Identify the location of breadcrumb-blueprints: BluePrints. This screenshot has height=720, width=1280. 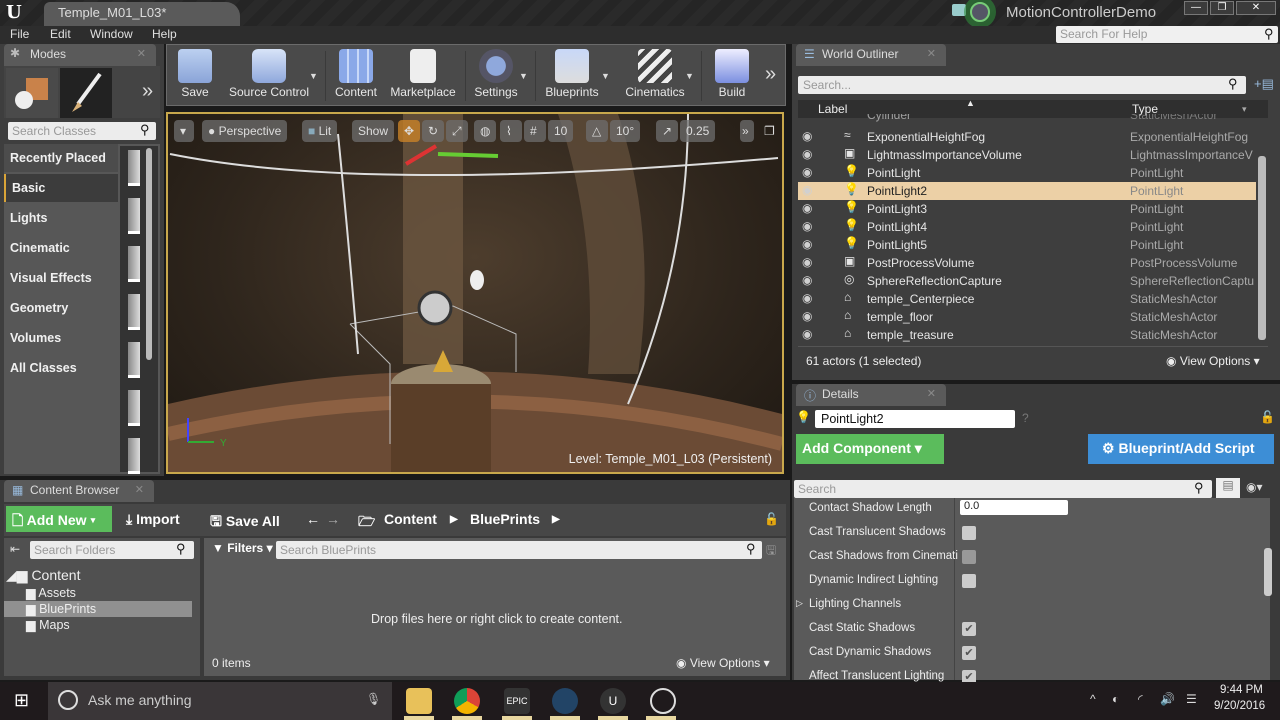
(505, 519).